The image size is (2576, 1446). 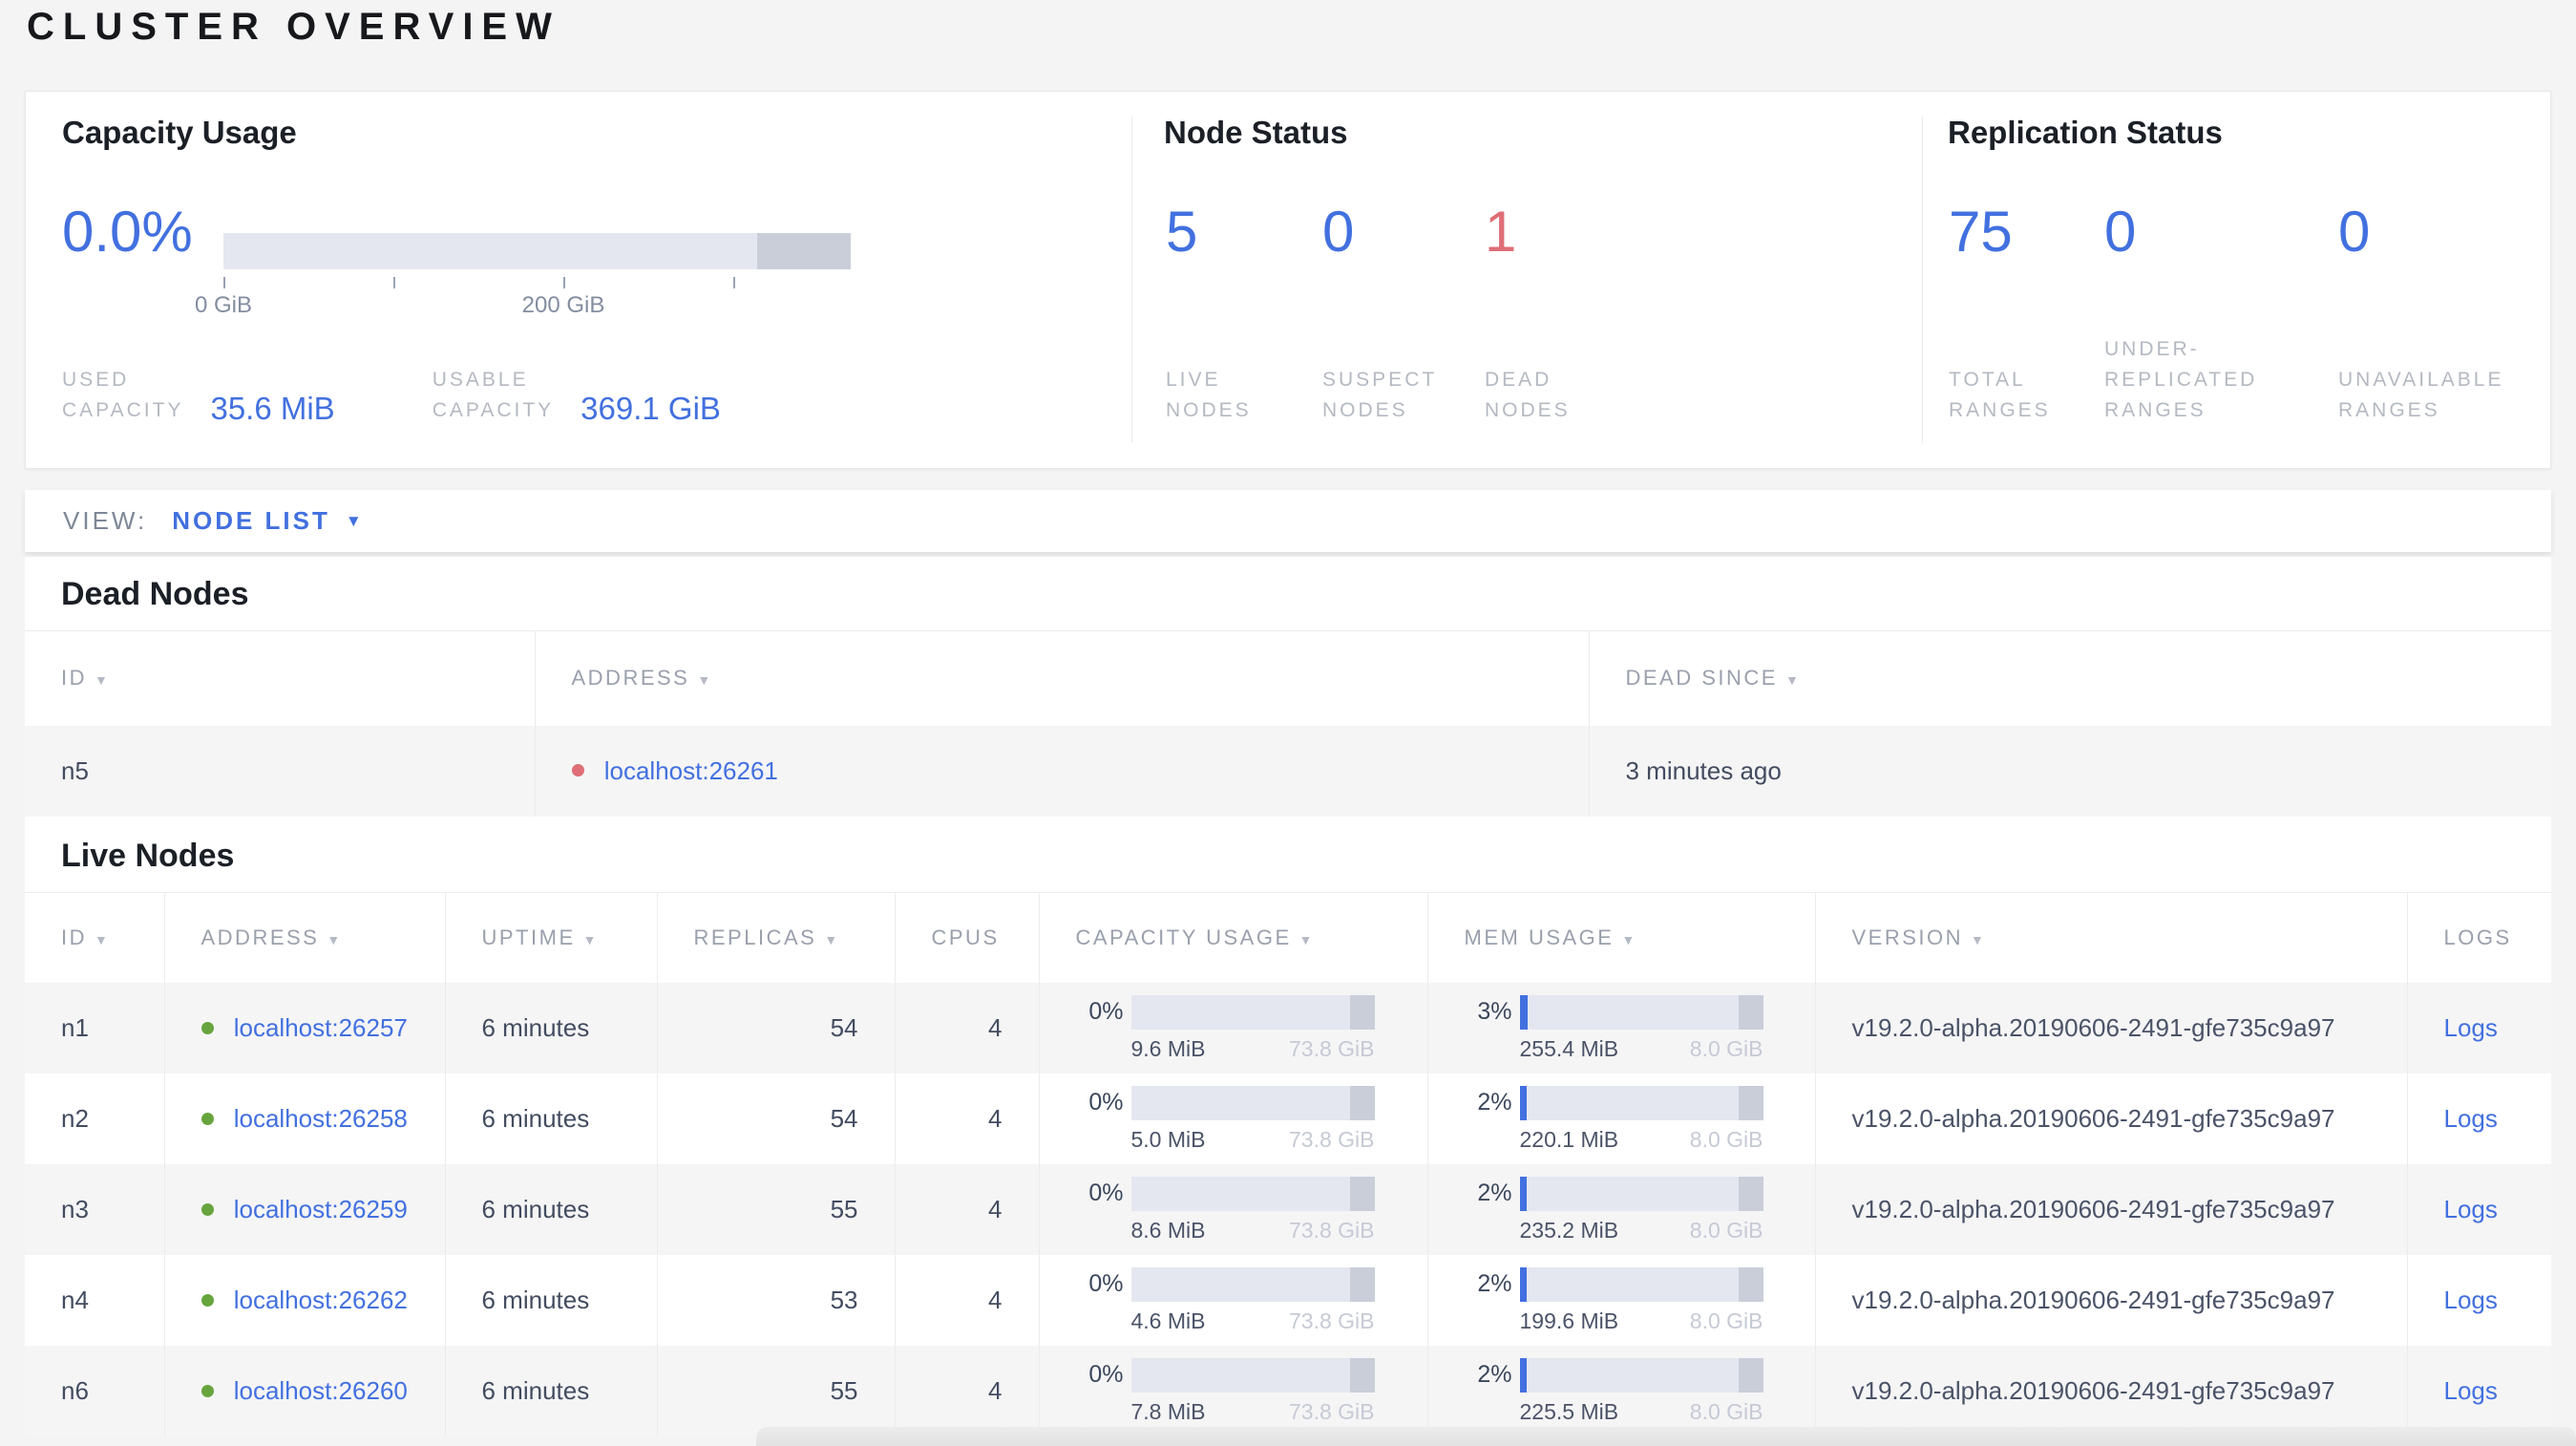 I want to click on dead-nodes-header-row: ID ▼ ADDRESS ▼ DEAD SINCE ▼, so click(x=1288, y=678).